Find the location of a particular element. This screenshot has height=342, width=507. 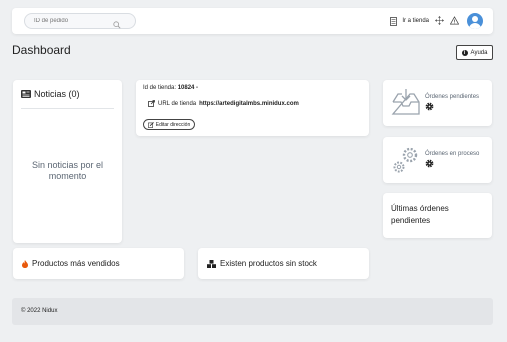

search-box is located at coordinates (80, 21).